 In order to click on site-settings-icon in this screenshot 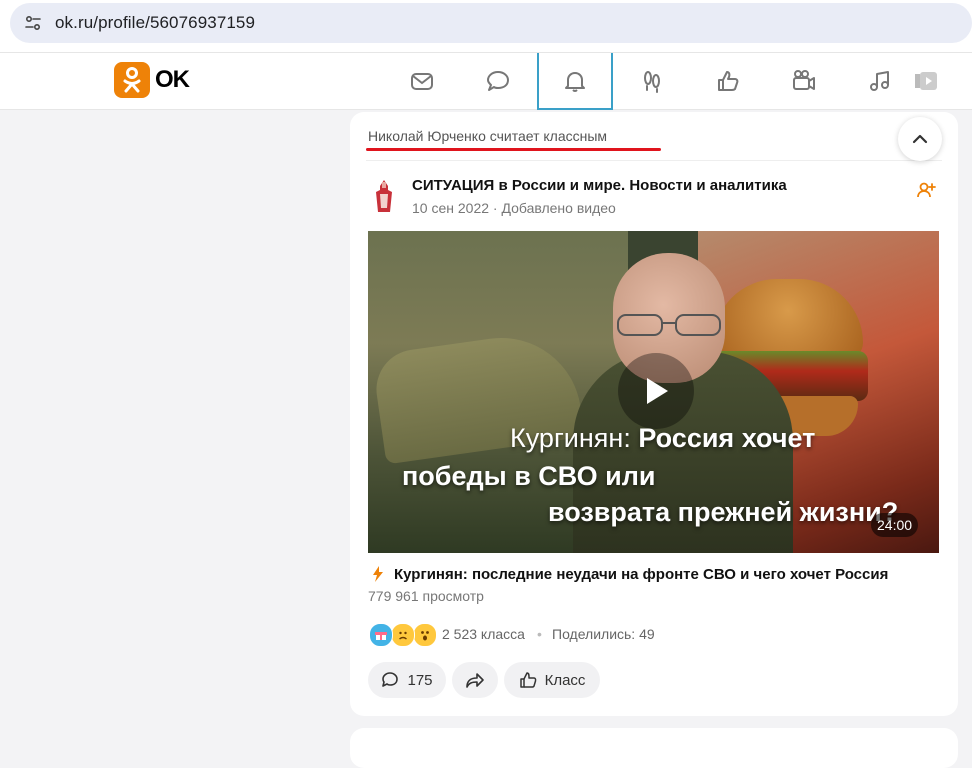, I will do `click(33, 23)`.